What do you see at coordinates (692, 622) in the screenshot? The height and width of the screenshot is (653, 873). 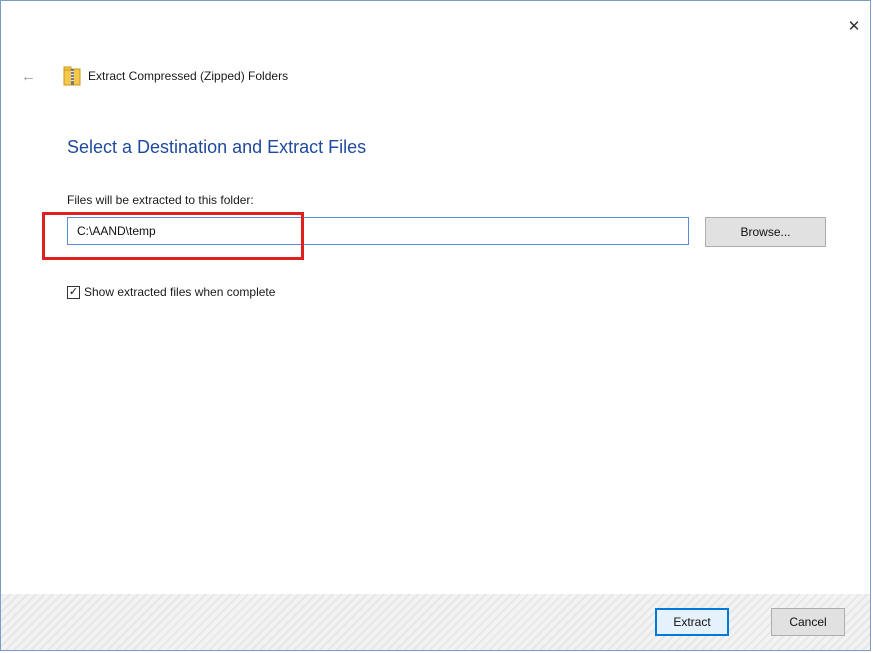 I see `extract-button: Extract` at bounding box center [692, 622].